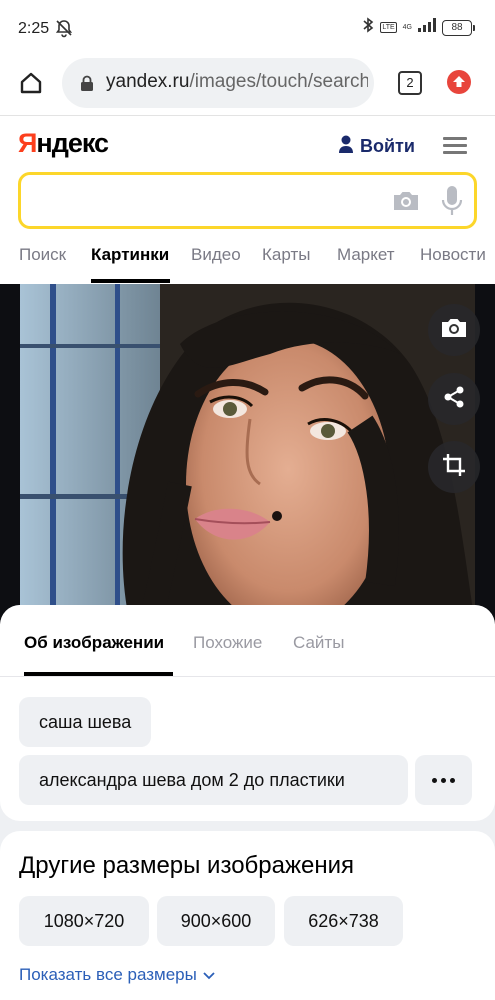 The height and width of the screenshot is (1000, 495). I want to click on other-sizes-title: Другие размеры изображения, so click(187, 865).